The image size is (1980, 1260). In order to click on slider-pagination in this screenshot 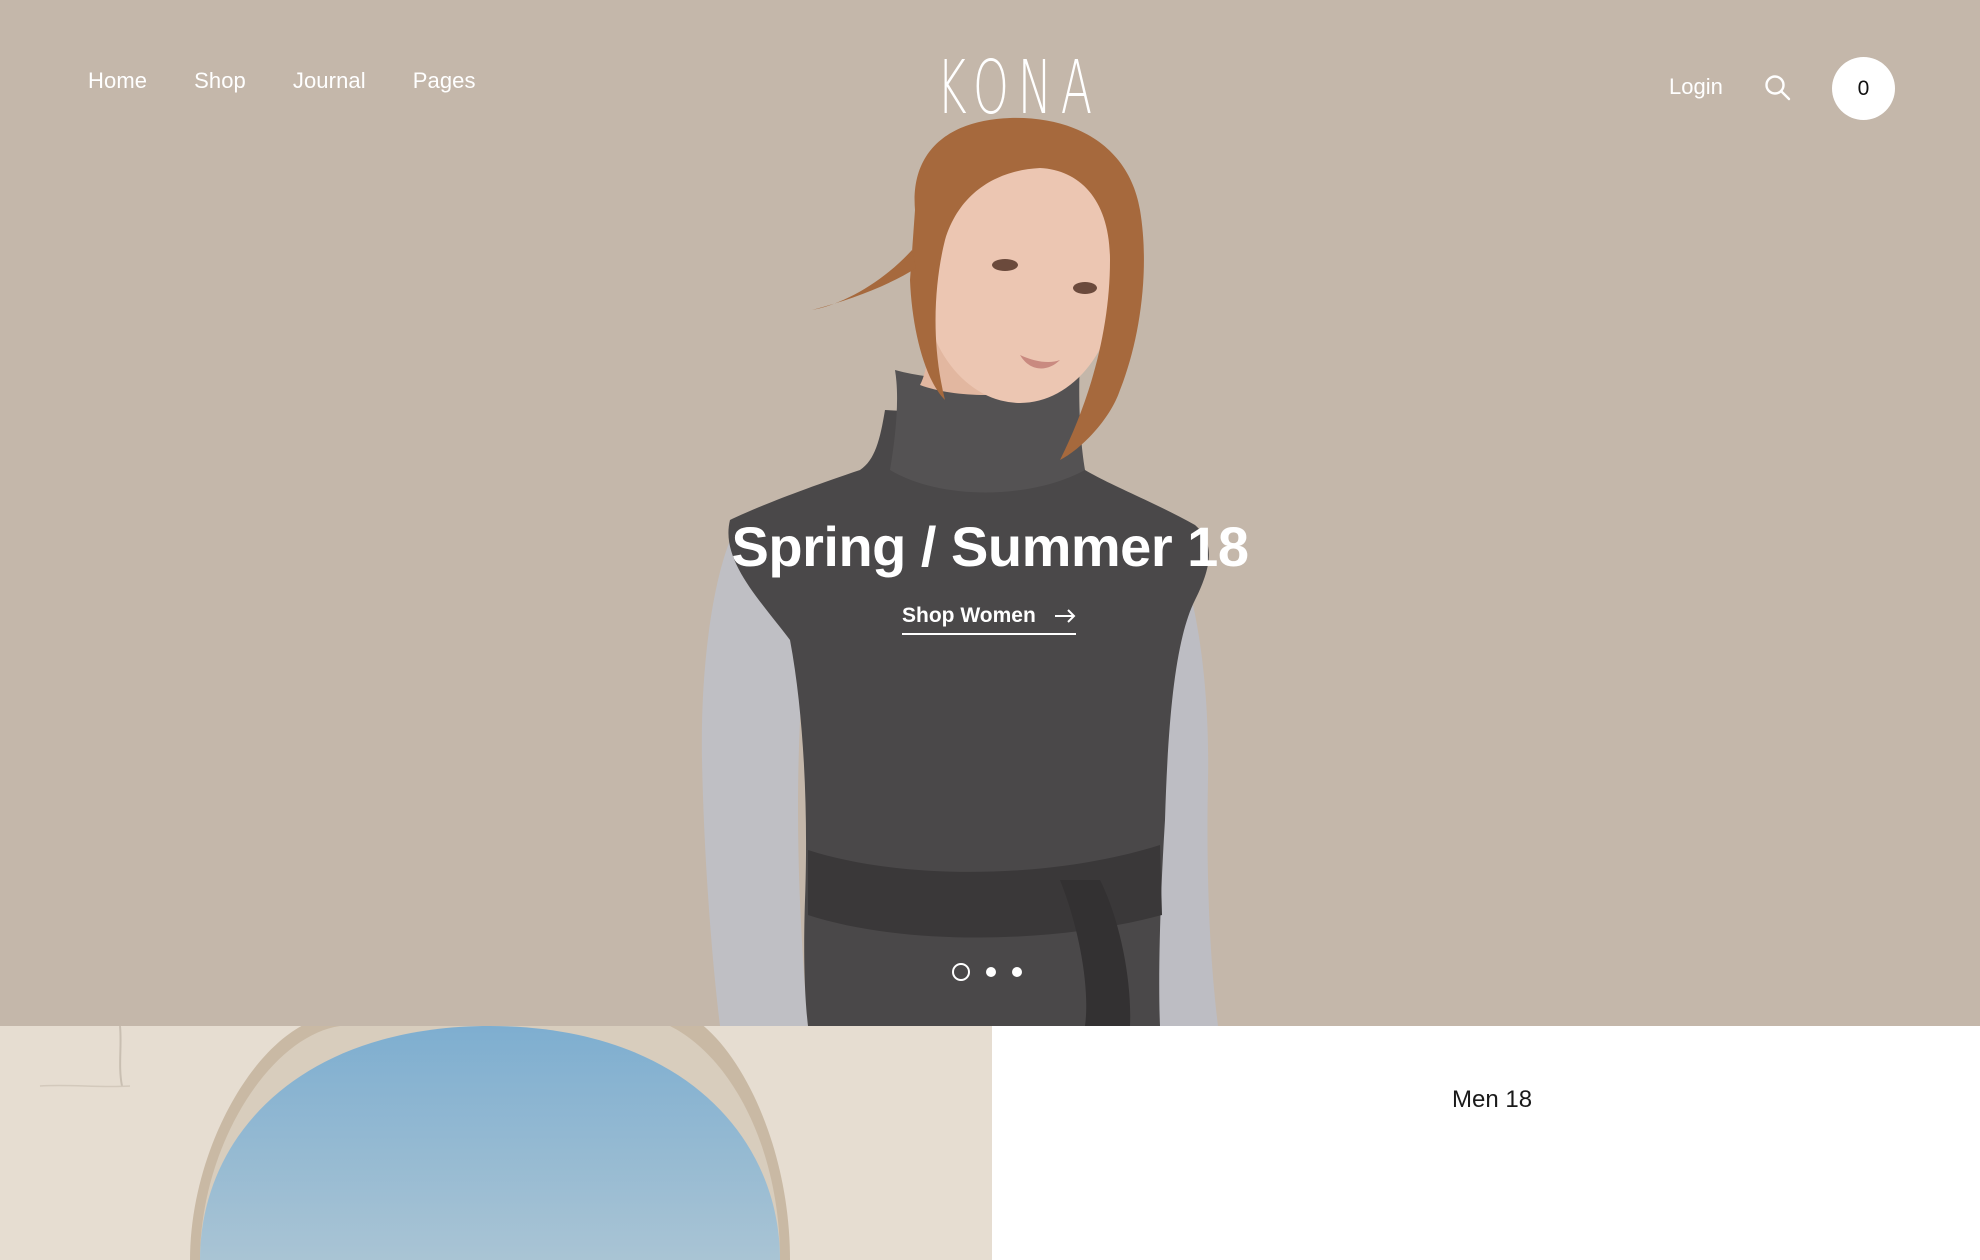, I will do `click(987, 972)`.